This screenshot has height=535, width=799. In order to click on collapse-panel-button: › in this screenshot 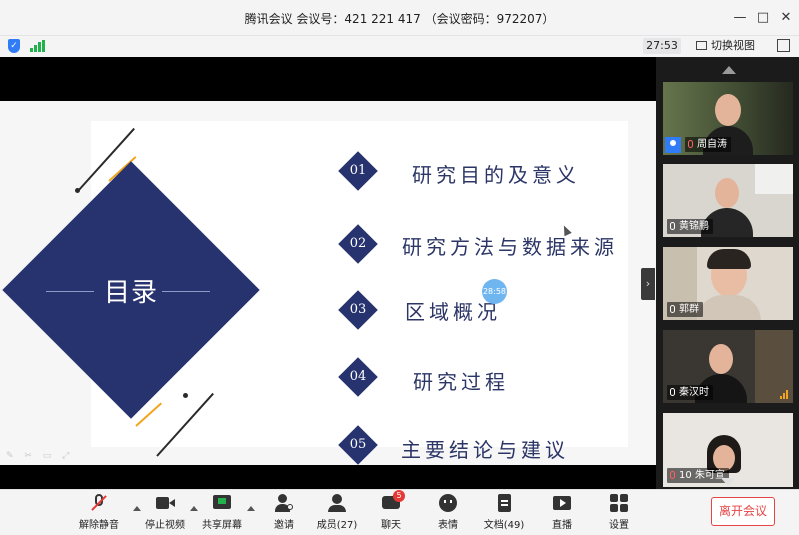, I will do `click(648, 284)`.